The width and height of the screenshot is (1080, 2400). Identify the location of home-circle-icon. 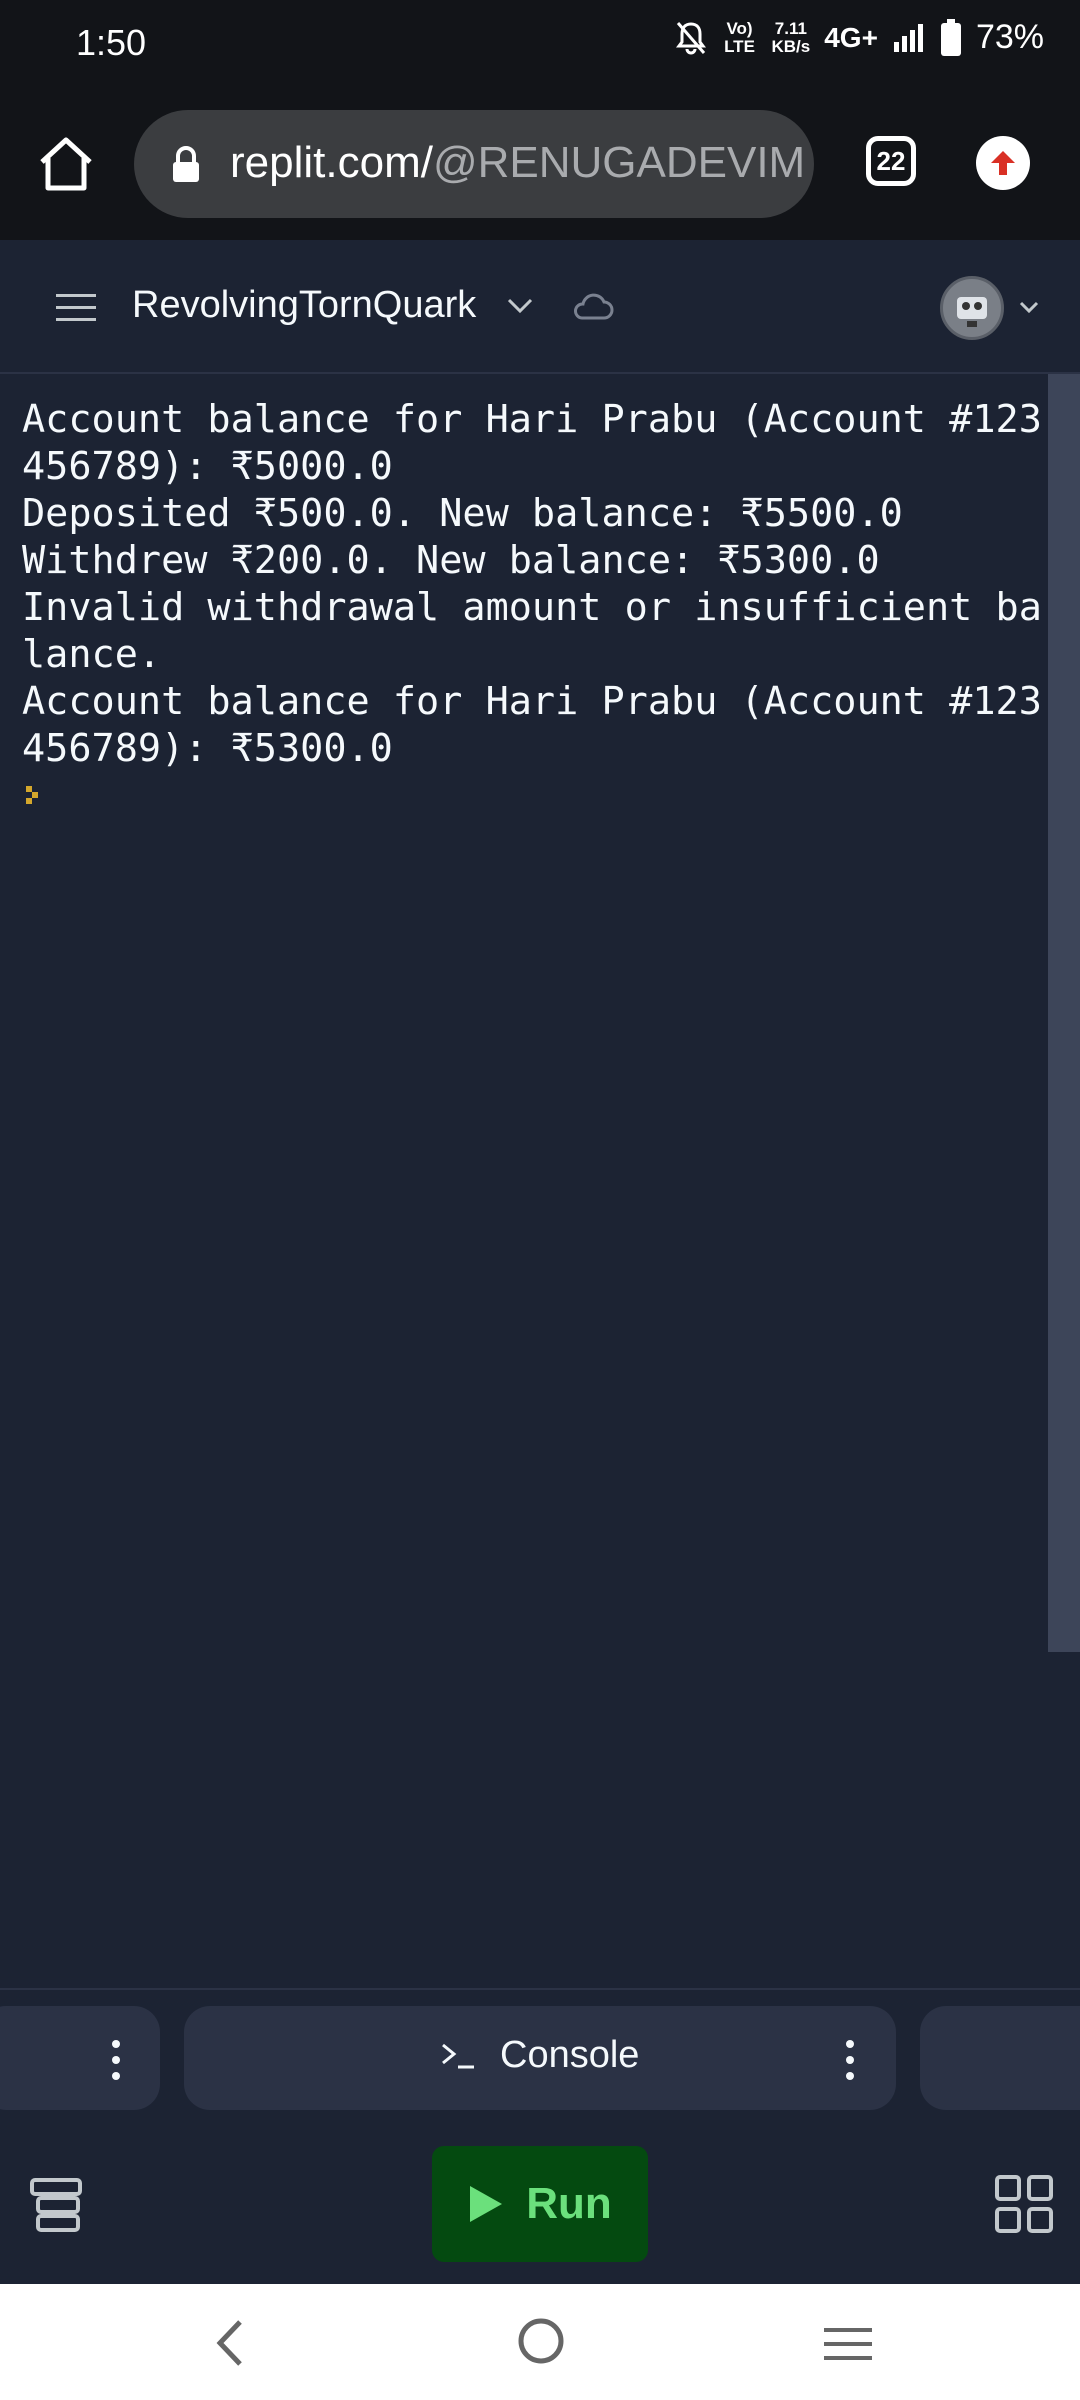
(541, 2341).